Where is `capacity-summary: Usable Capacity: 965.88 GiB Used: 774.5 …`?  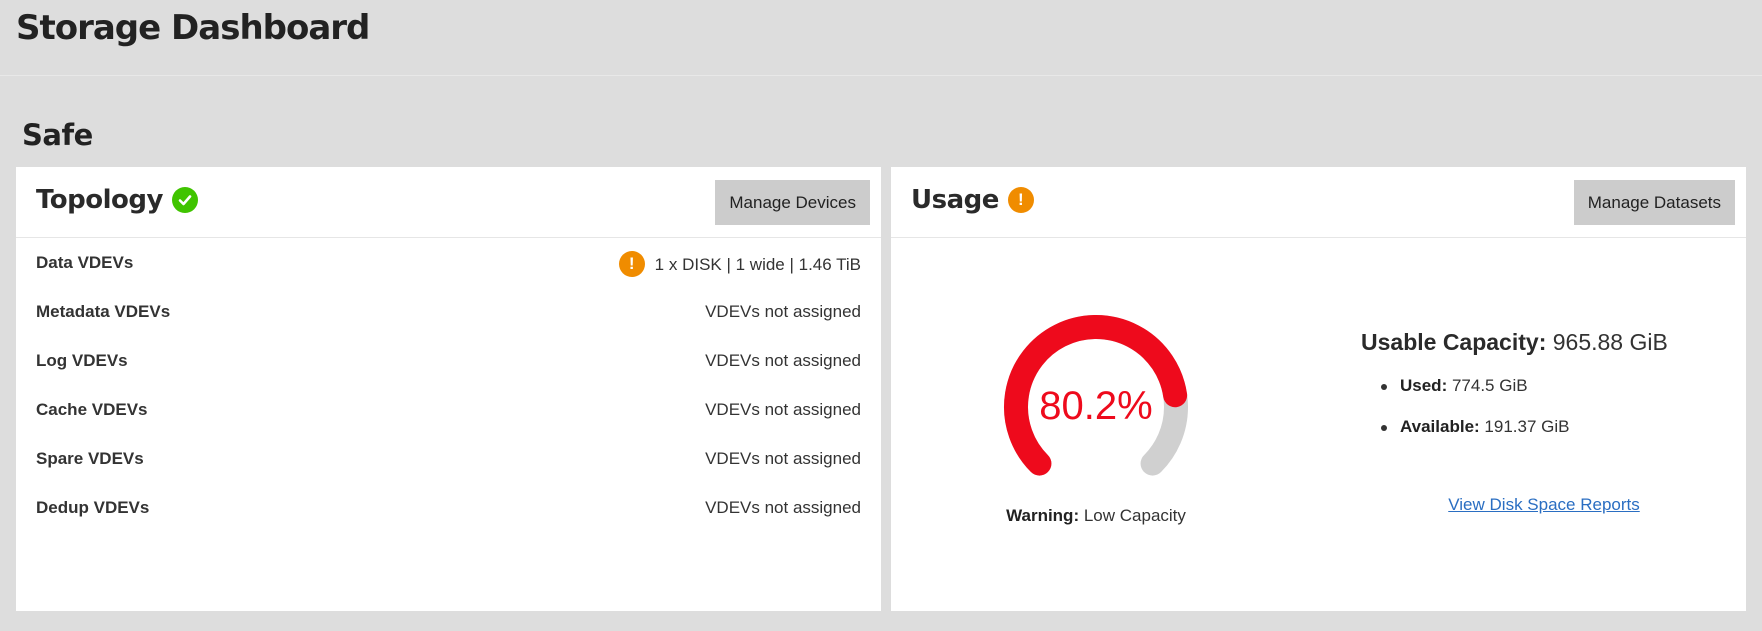 capacity-summary: Usable Capacity: 965.88 GiB Used: 774.5 … is located at coordinates (1514, 393).